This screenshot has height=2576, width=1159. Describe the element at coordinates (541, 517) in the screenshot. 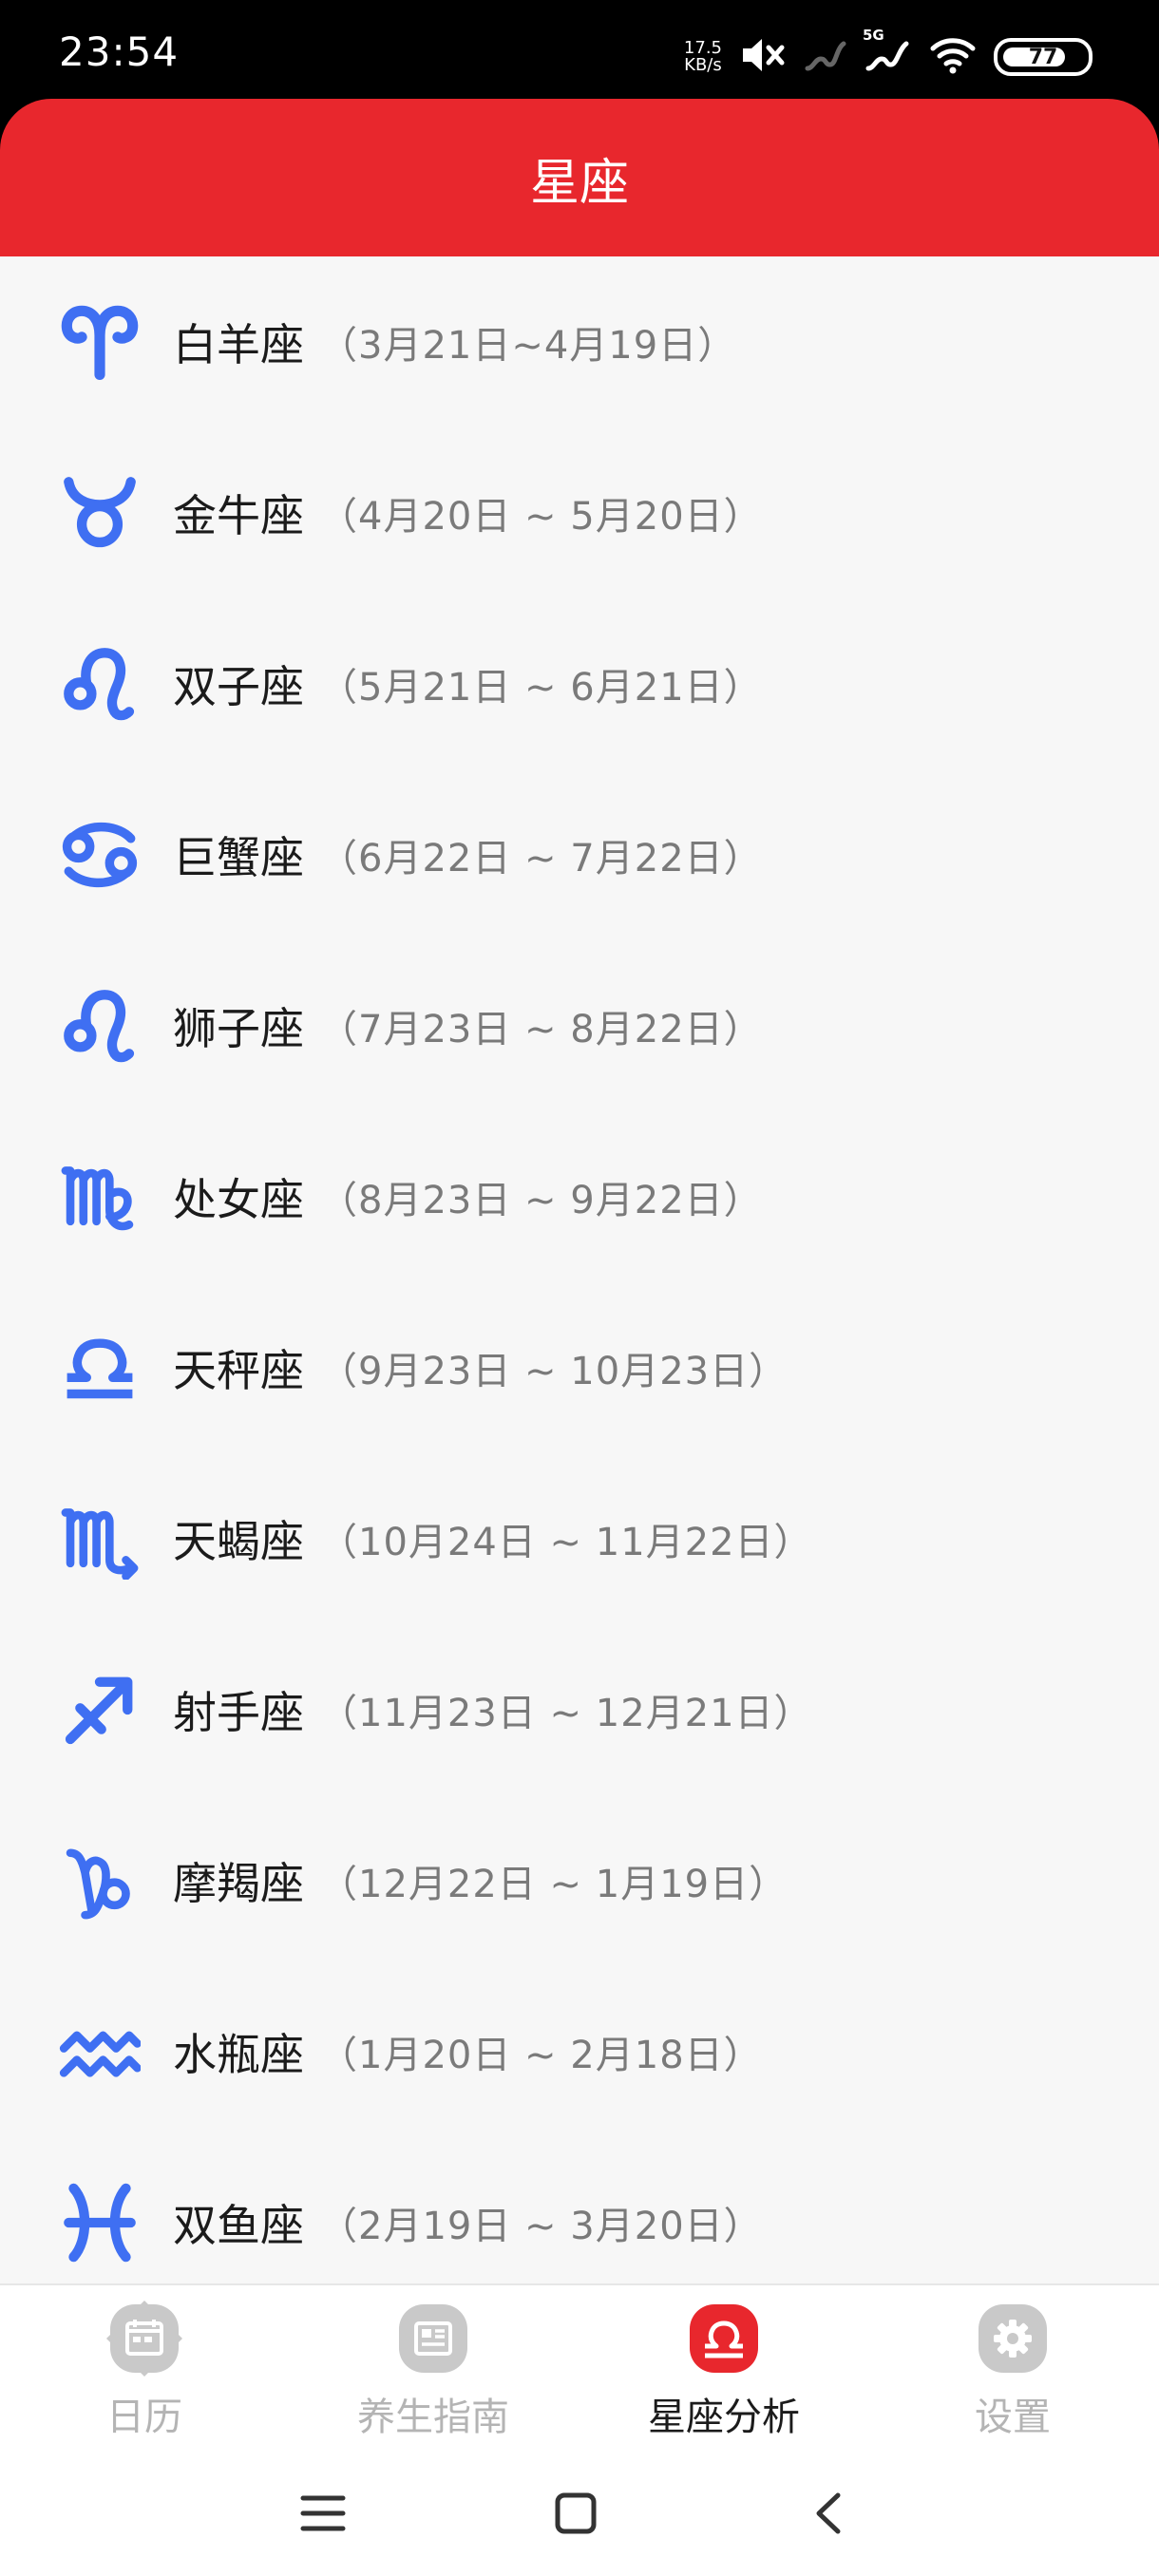

I see `zodiac-dates: （4月20日 ~ 5月20日）` at that location.